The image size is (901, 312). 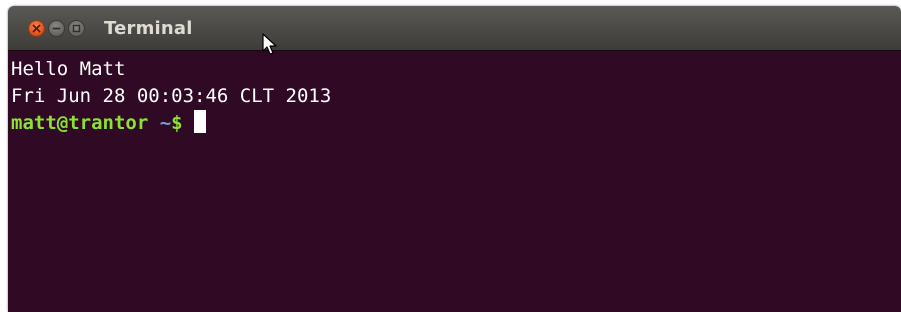 I want to click on window-controls, so click(x=58, y=28).